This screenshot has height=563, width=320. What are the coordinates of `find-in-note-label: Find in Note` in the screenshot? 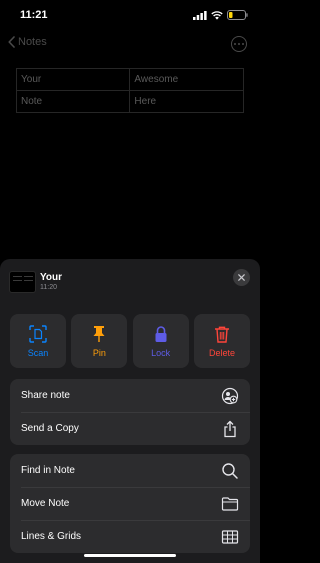 It's located at (48, 470).